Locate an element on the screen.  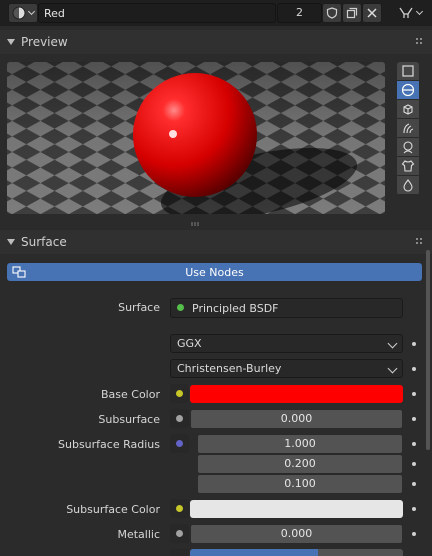
subsurface-method-dropdown: Christensen-Burley is located at coordinates (286, 368).